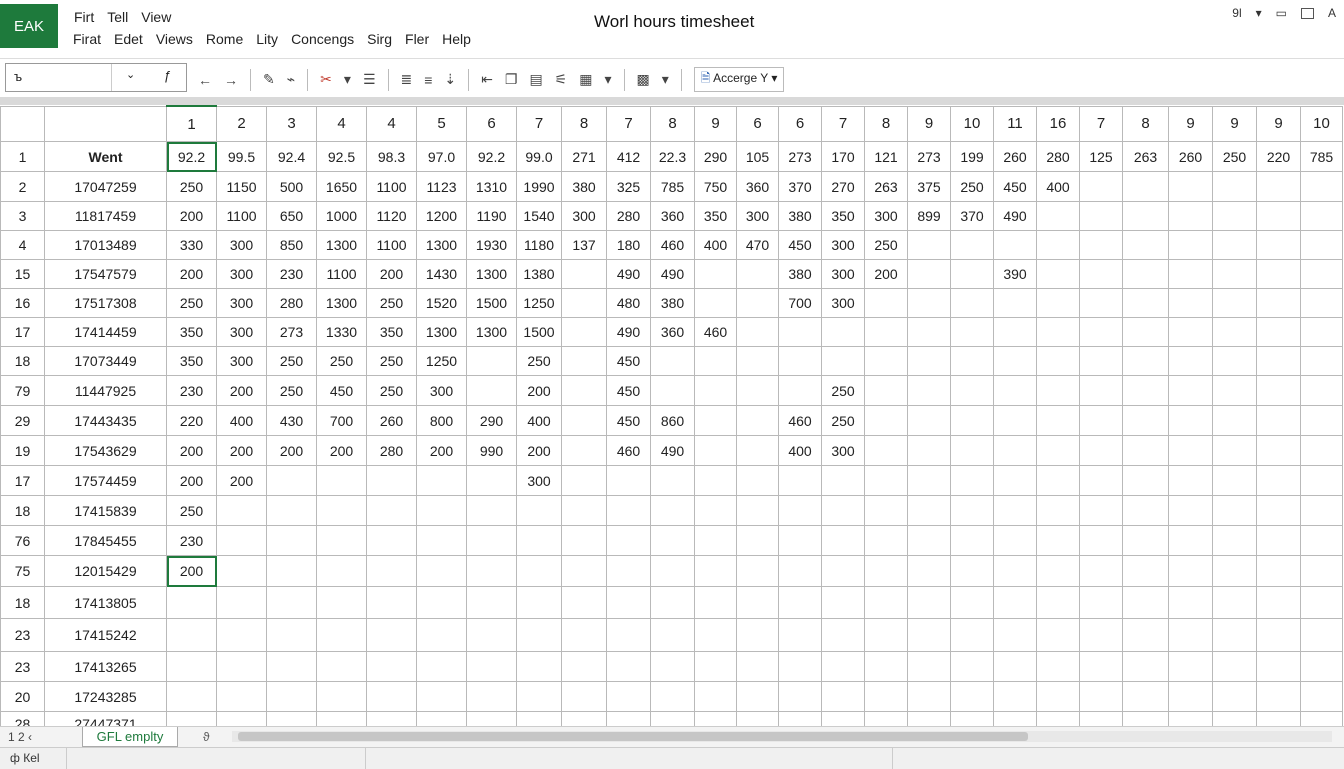 This screenshot has height=769, width=1344. What do you see at coordinates (105, 156) in the screenshot?
I see `employee-id-cell: Went` at bounding box center [105, 156].